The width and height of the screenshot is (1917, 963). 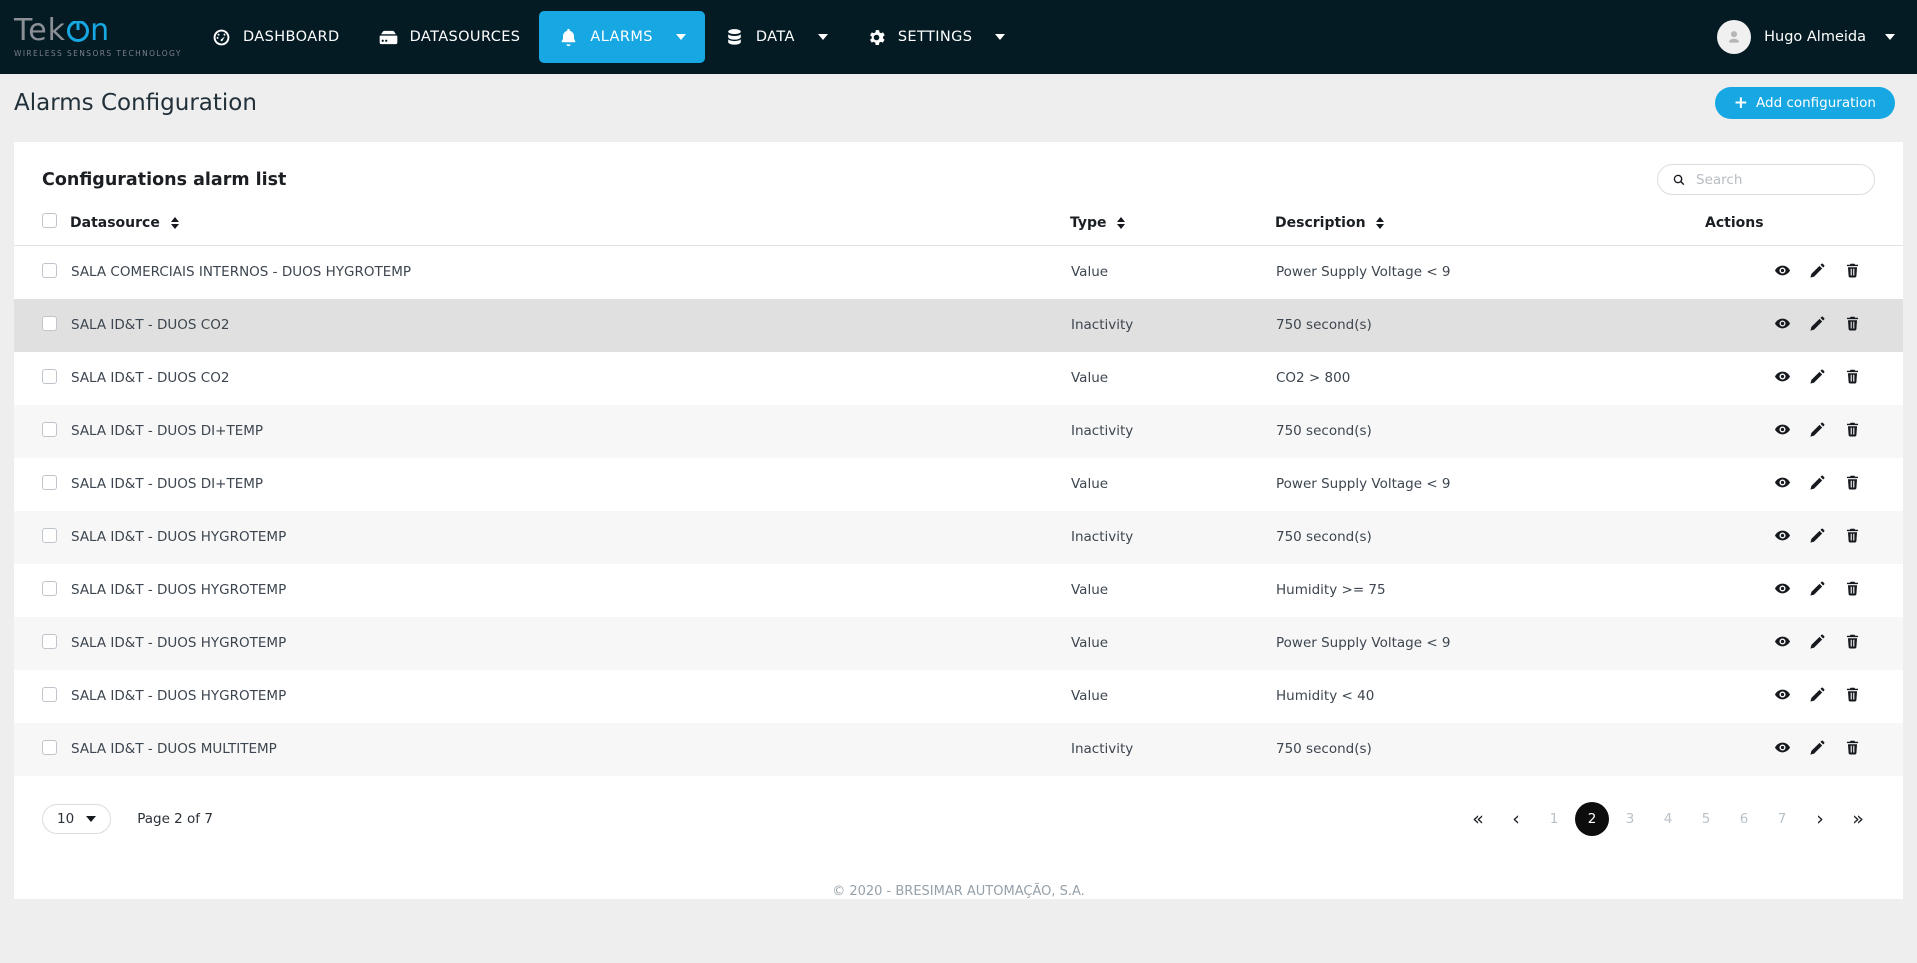 What do you see at coordinates (1706, 819) in the screenshot?
I see `page-number-5: 5` at bounding box center [1706, 819].